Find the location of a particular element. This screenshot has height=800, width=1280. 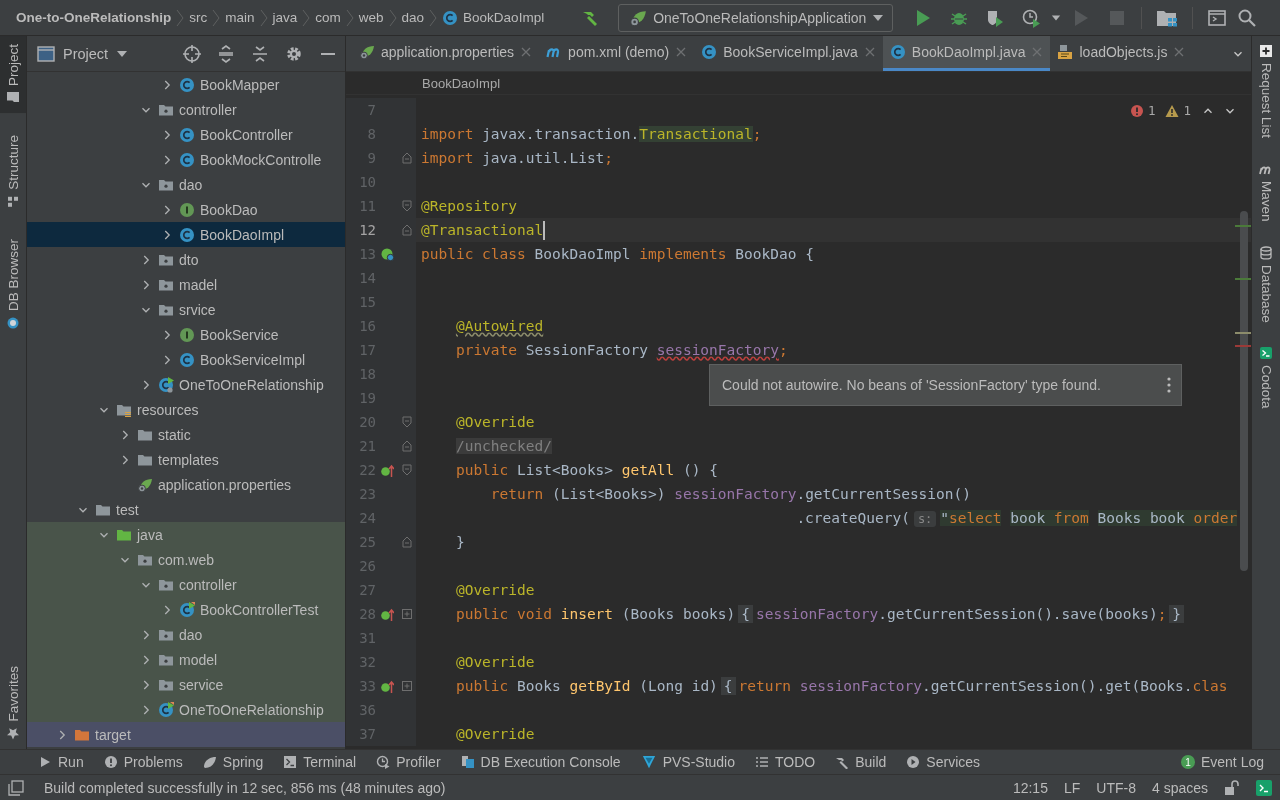

tree-item: model is located at coordinates (186, 659).